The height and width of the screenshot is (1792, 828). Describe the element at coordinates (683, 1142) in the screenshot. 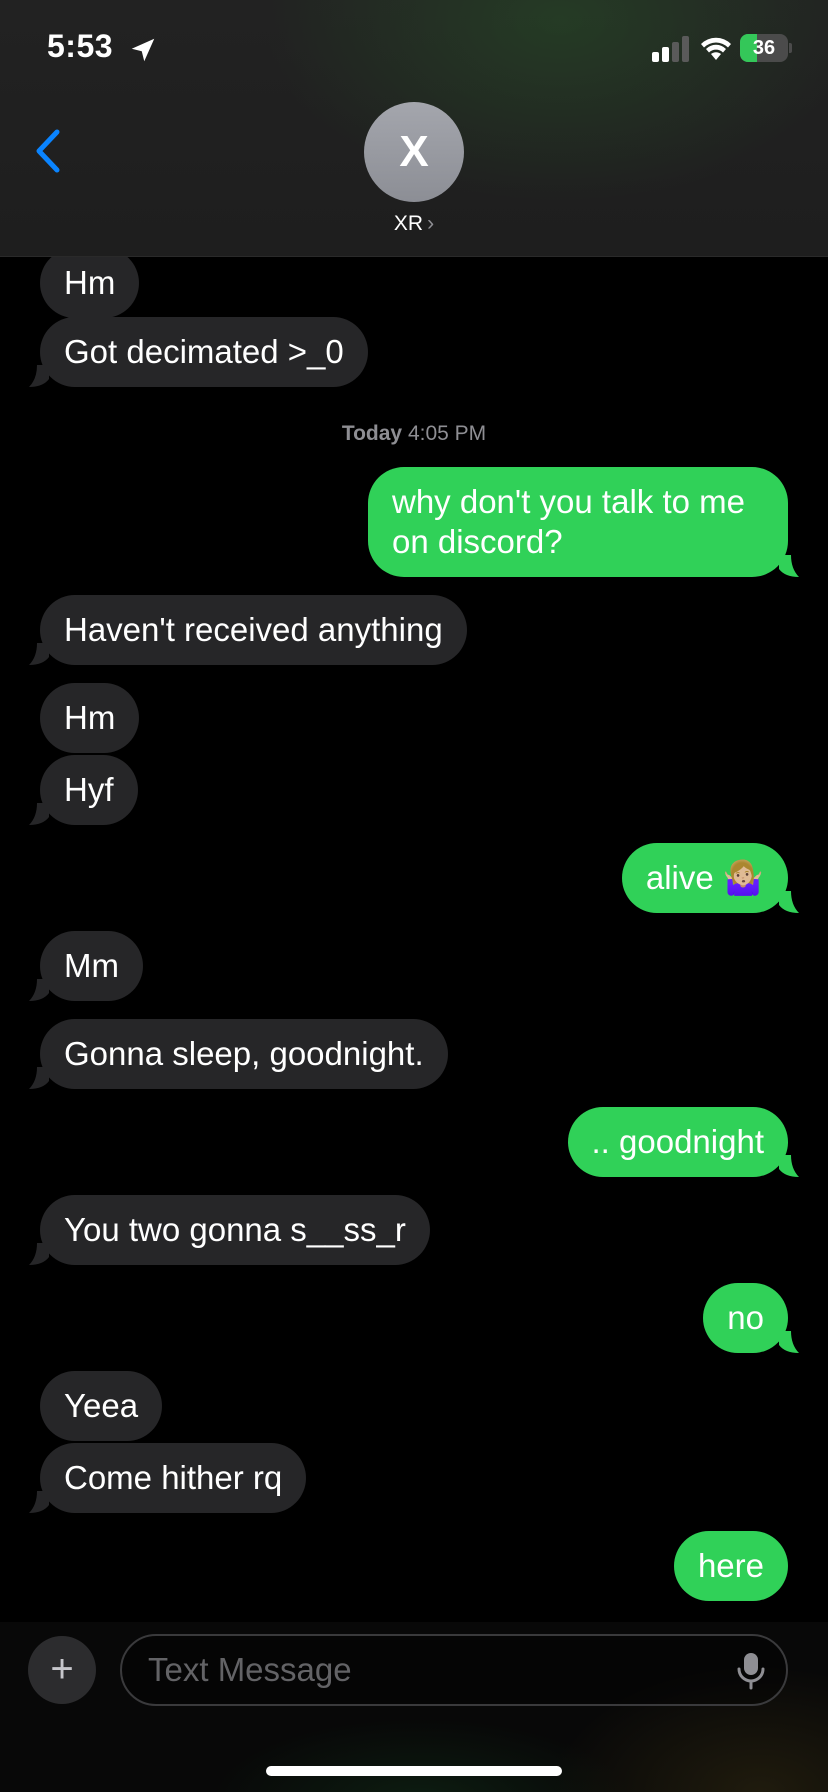

I see `message-outgoing: .. goodnight` at that location.